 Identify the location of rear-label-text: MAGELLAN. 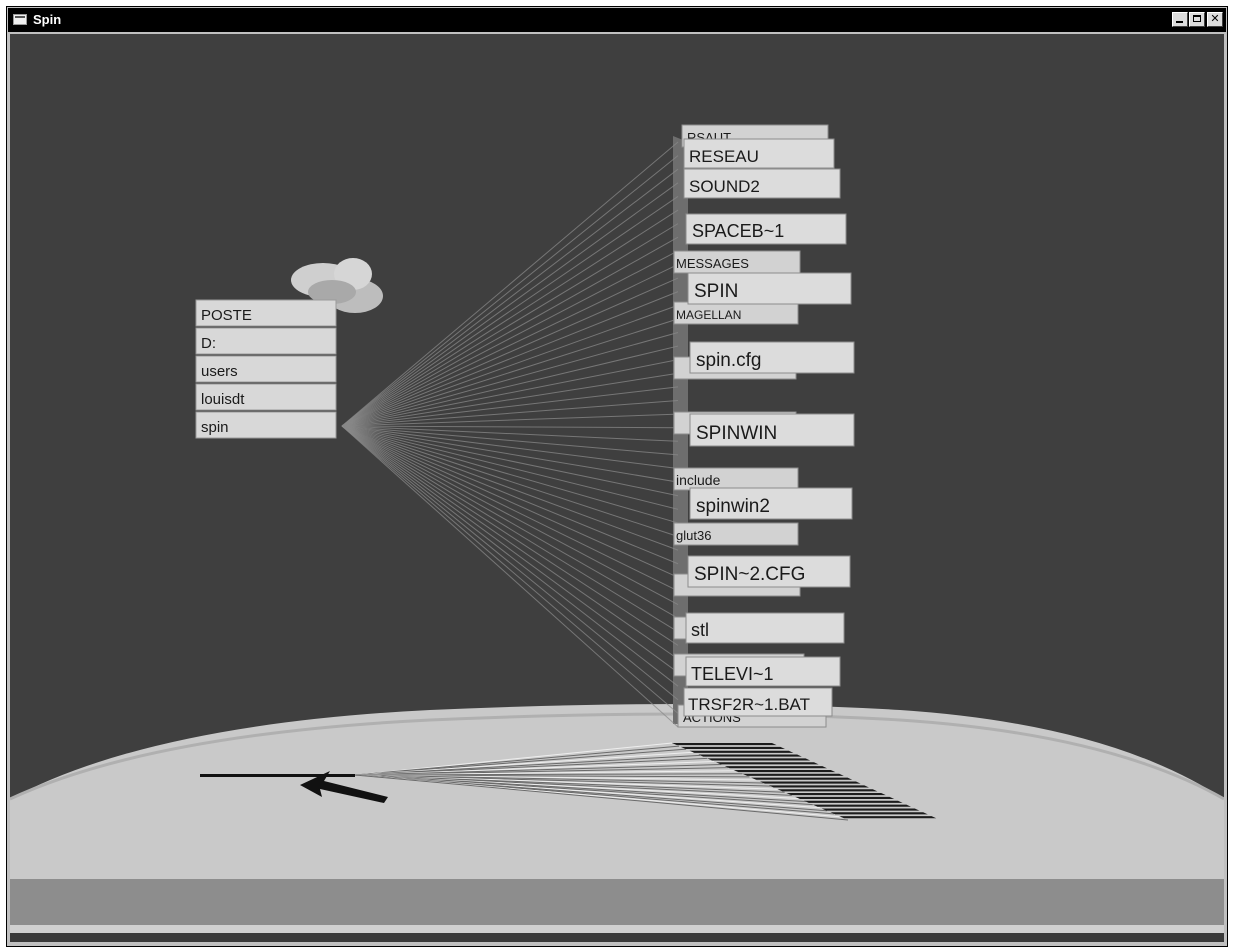
(708, 315).